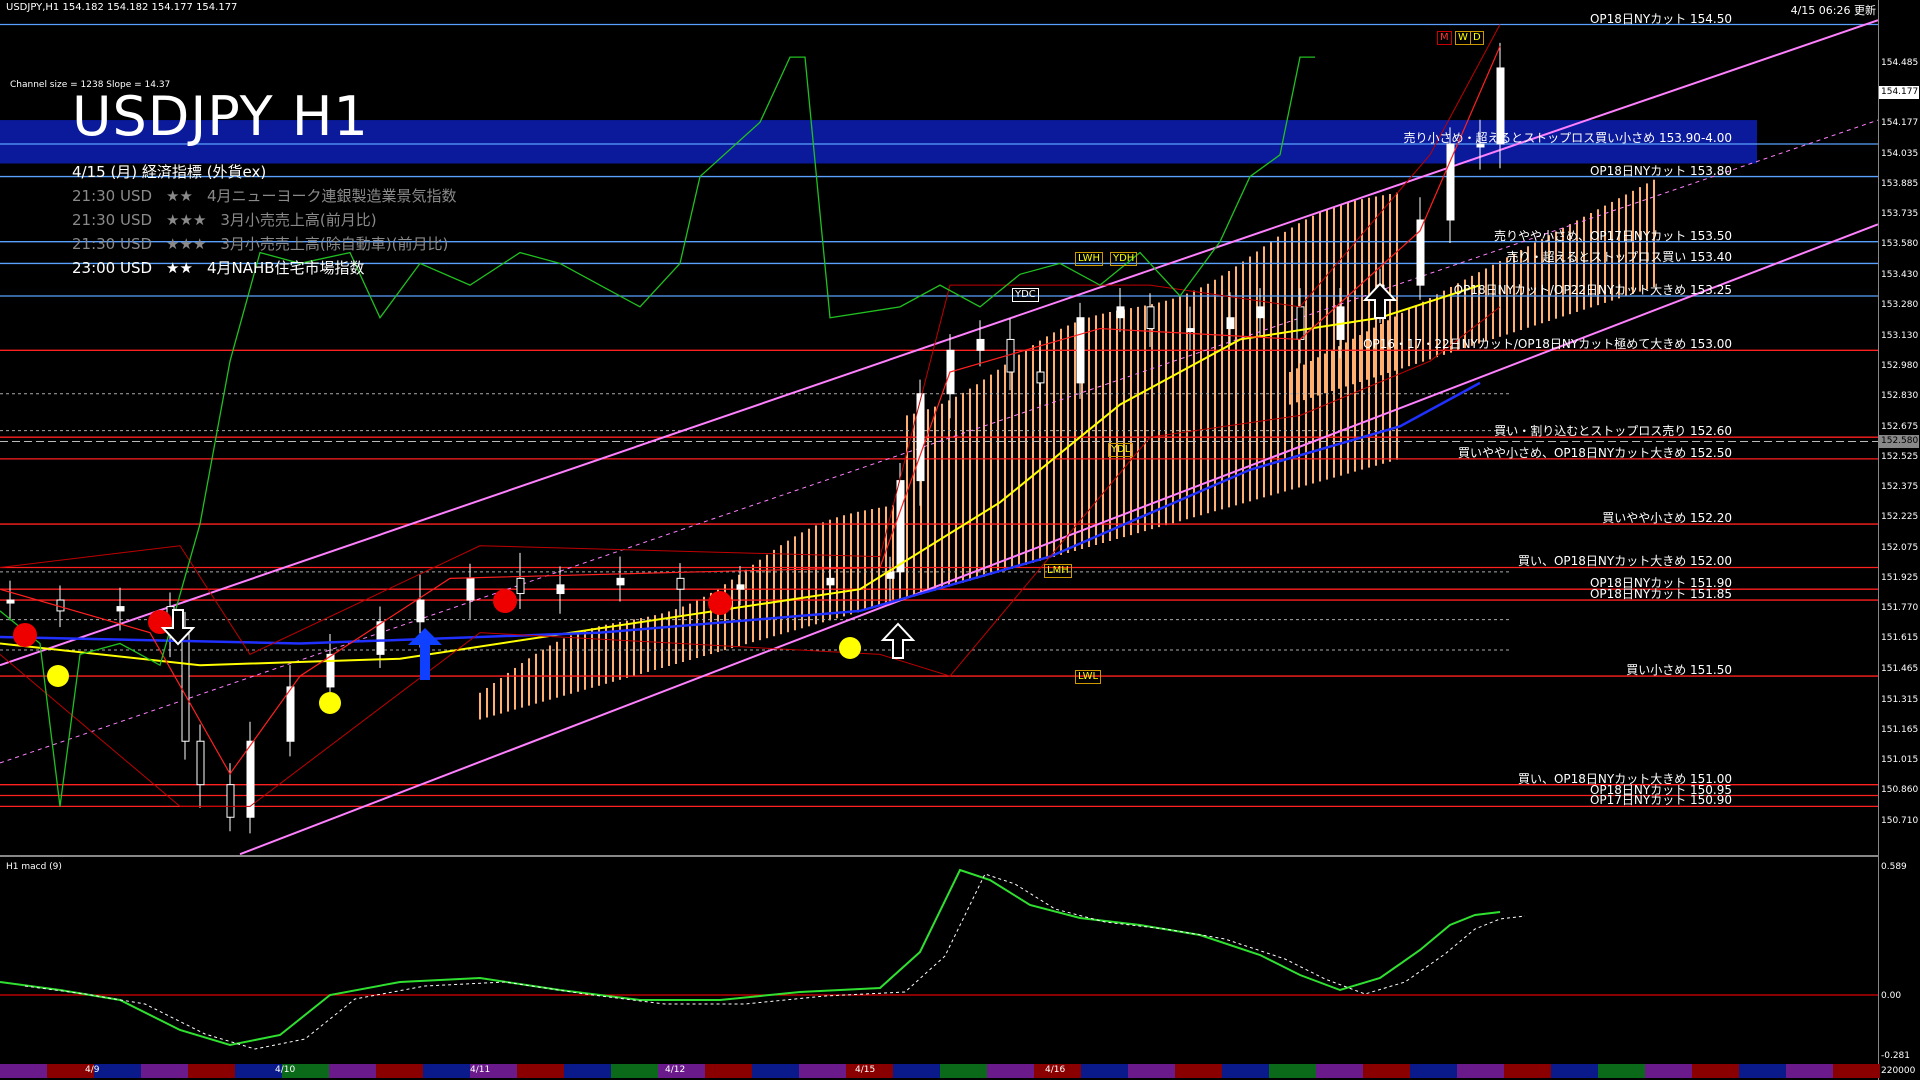 This screenshot has height=1080, width=1920. What do you see at coordinates (1660, 800) in the screenshot?
I see `price-level-label: OP17日NYカット 150.90` at bounding box center [1660, 800].